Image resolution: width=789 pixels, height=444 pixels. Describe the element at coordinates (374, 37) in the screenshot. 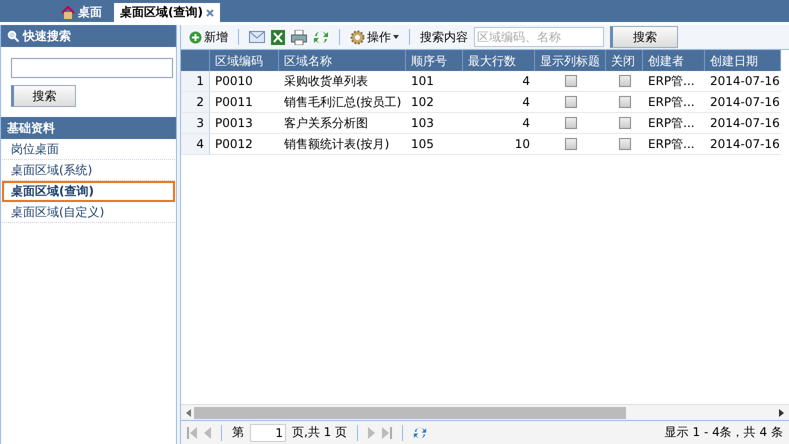

I see `operations-menu-button: 操作` at that location.